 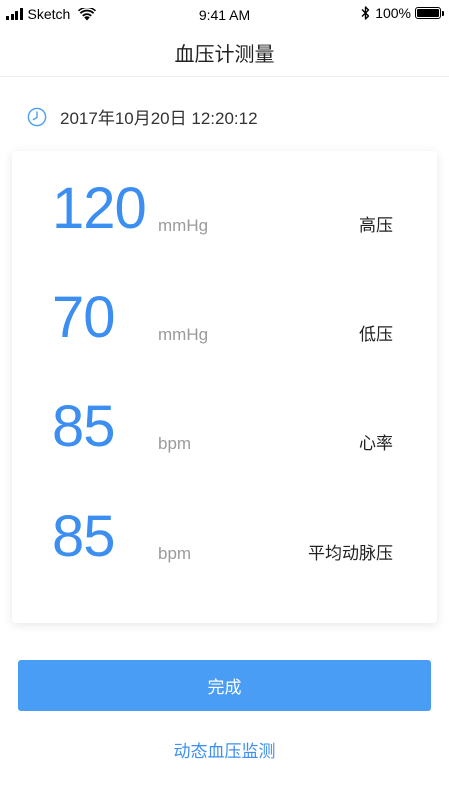 I want to click on metric-diastolic: 70 mmHg 低压, so click(x=224, y=307).